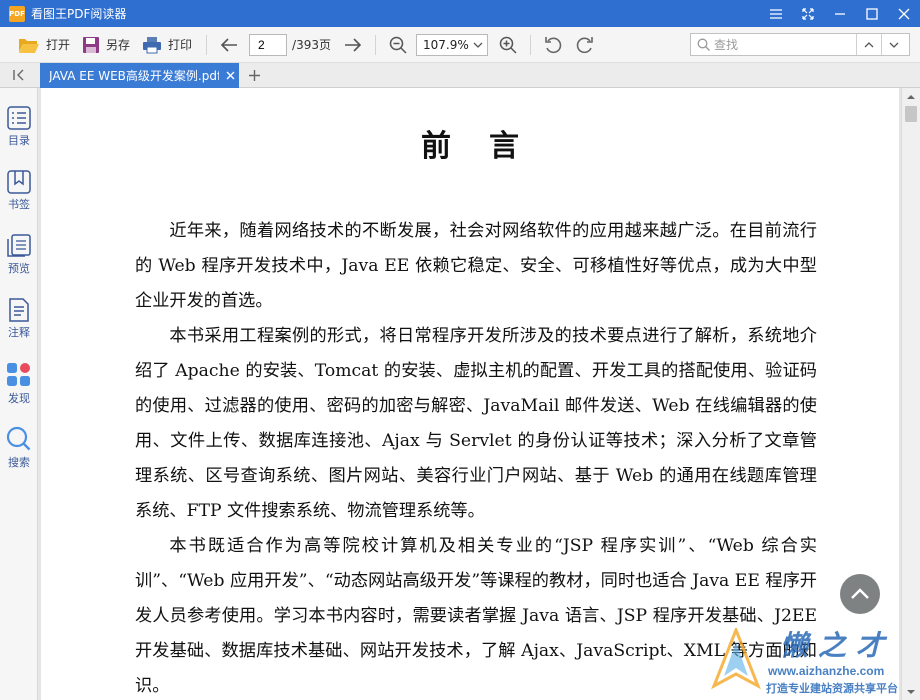  What do you see at coordinates (19, 268) in the screenshot?
I see `sidebar-label: 预览` at bounding box center [19, 268].